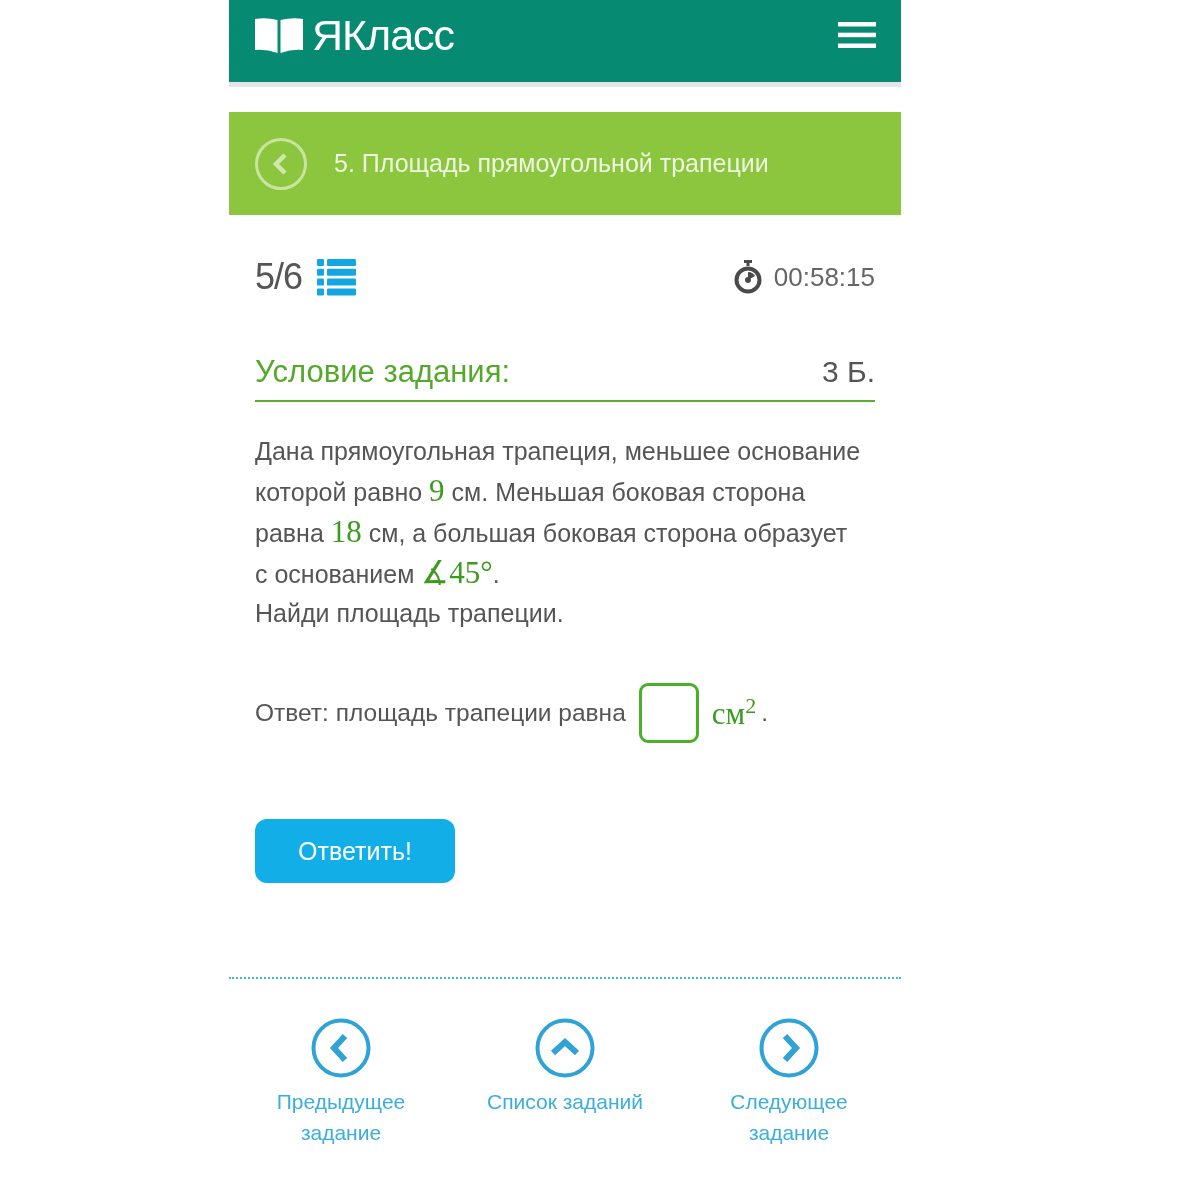  Describe the element at coordinates (764, 713) in the screenshot. I see `answer-text: .` at that location.